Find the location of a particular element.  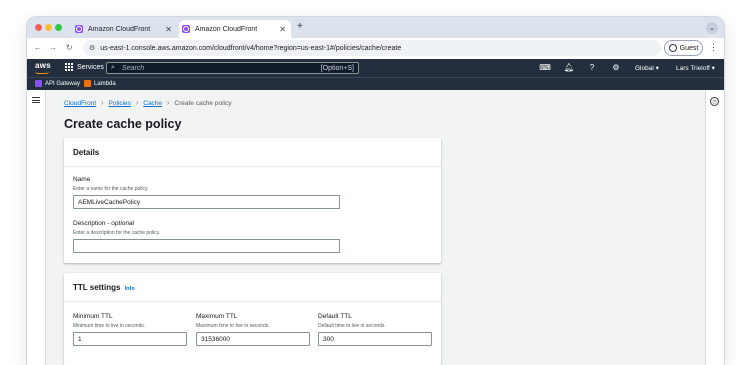

tools-panel-icon: ◷ is located at coordinates (714, 101).